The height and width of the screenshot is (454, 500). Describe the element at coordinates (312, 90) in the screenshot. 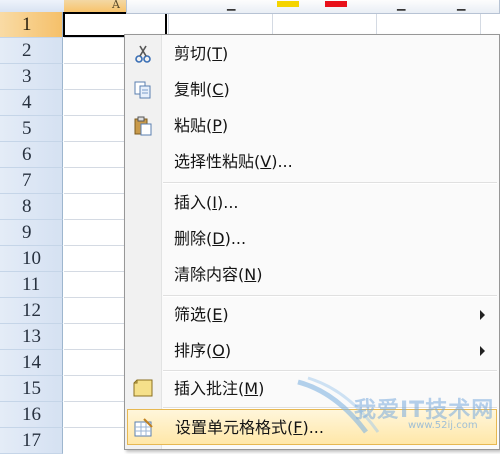

I see `menu-item-copy: 复制(C)` at that location.